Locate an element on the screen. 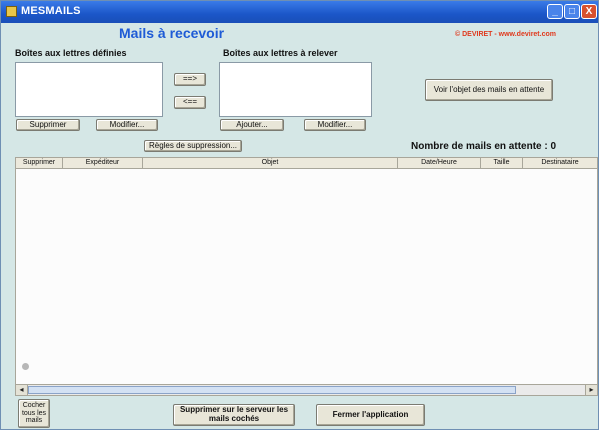 Image resolution: width=599 pixels, height=430 pixels. scroll-left-icon: ◂ is located at coordinates (22, 390).